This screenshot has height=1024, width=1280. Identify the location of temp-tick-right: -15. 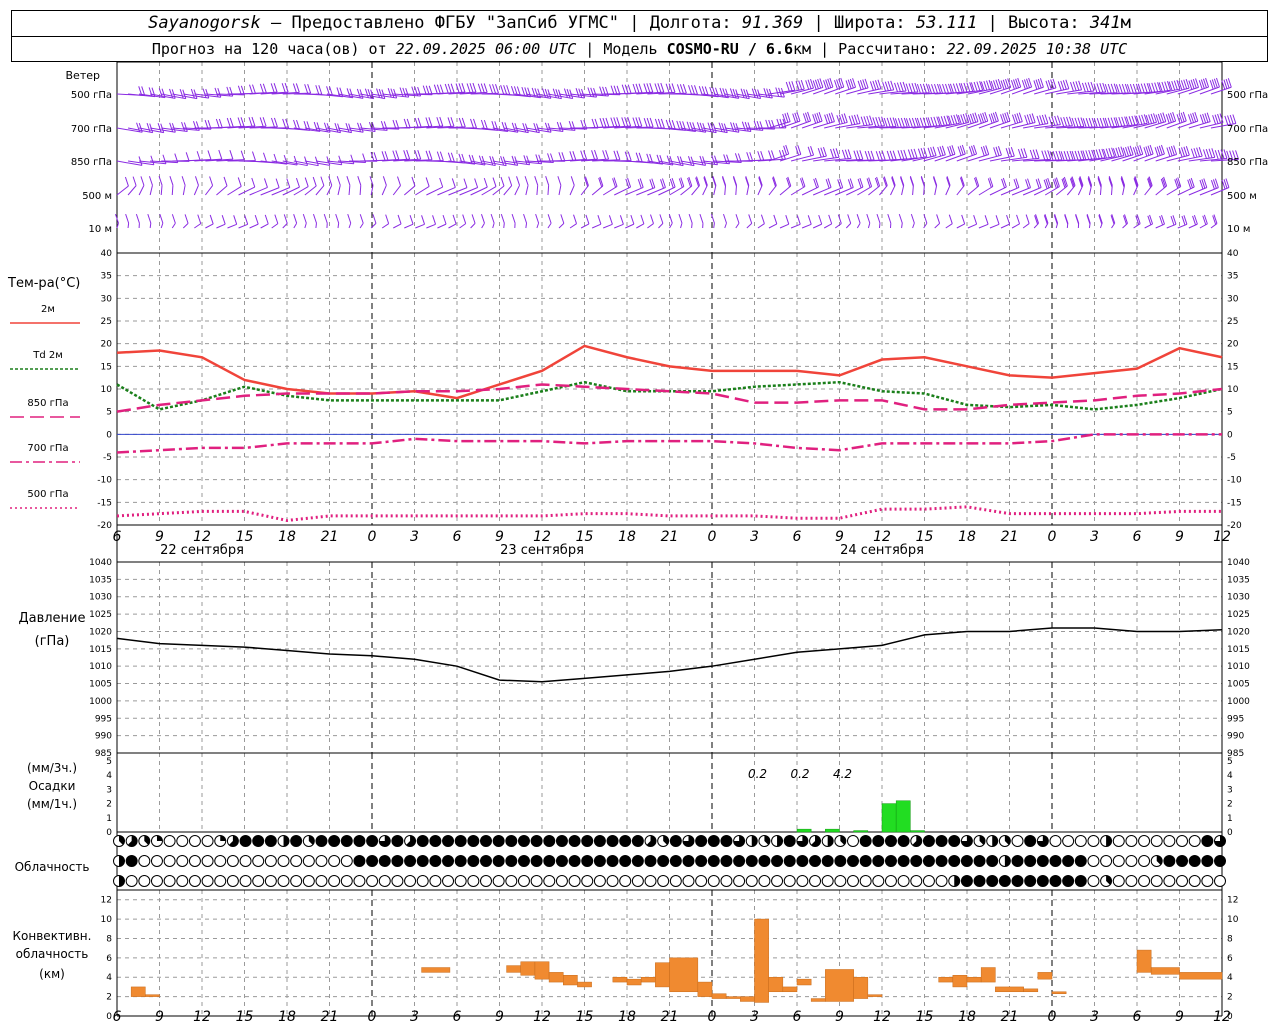
(1234, 503).